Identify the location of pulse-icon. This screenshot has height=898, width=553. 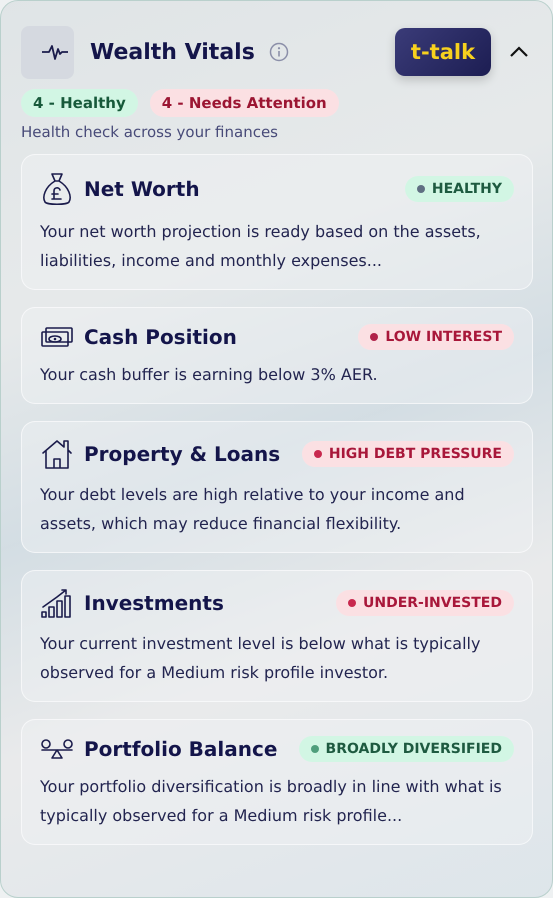
(55, 52).